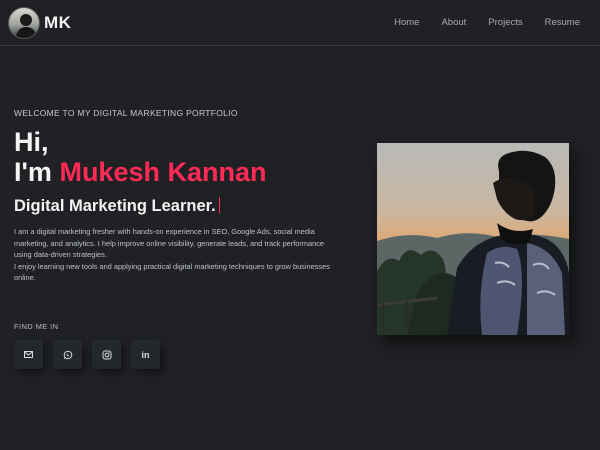 This screenshot has width=600, height=450. Describe the element at coordinates (87, 354) in the screenshot. I see `social-links: in` at that location.